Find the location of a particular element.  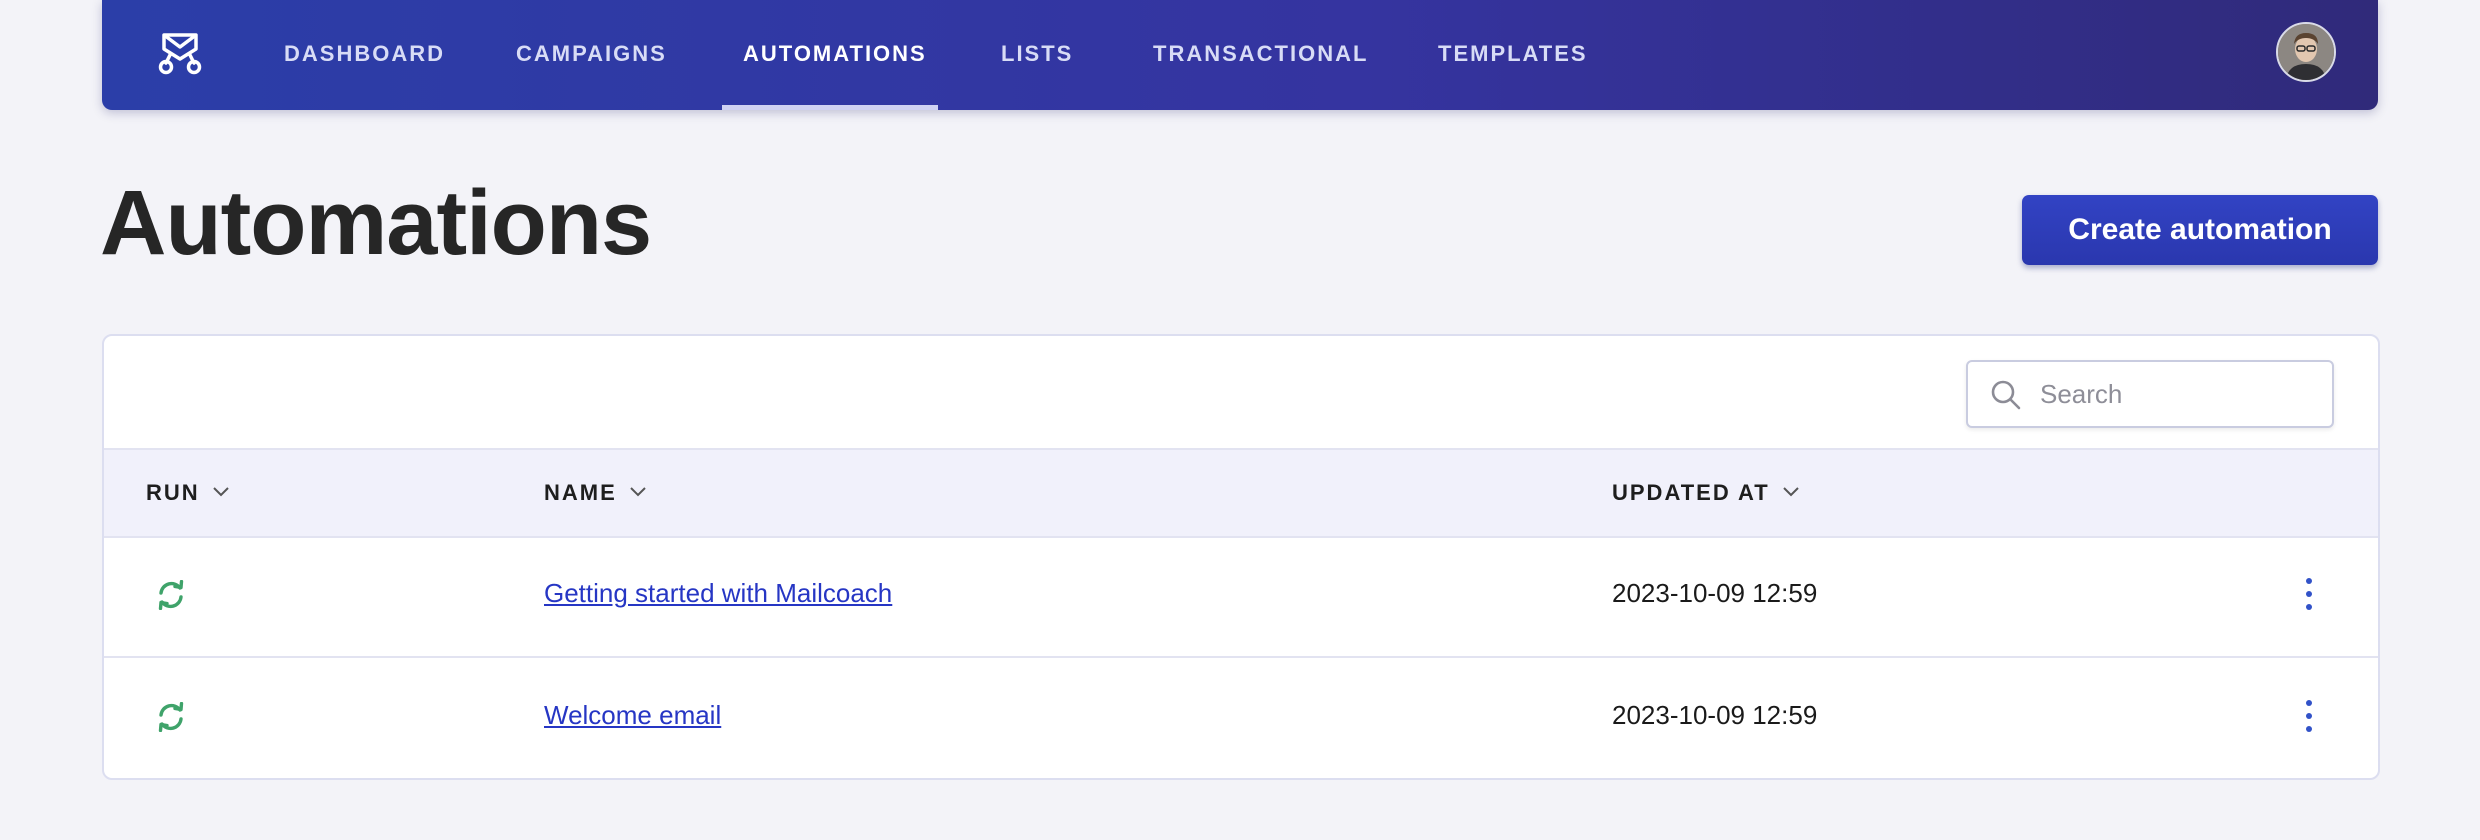

column-header-name: NAME is located at coordinates (595, 493).